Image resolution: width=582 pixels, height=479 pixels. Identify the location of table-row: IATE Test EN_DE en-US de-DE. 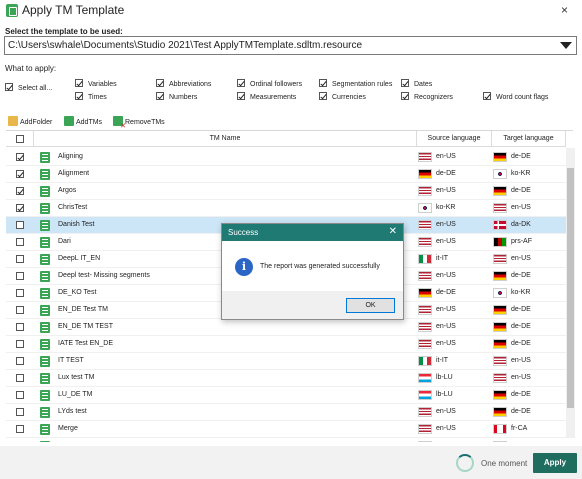
(286, 344).